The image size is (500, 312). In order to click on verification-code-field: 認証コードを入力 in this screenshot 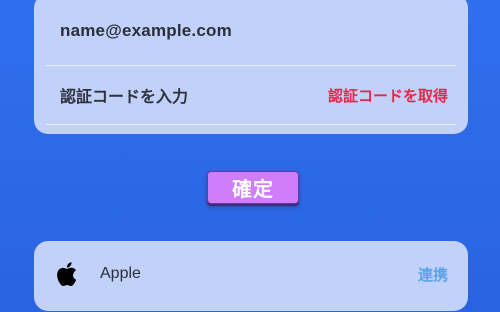, I will do `click(194, 95)`.